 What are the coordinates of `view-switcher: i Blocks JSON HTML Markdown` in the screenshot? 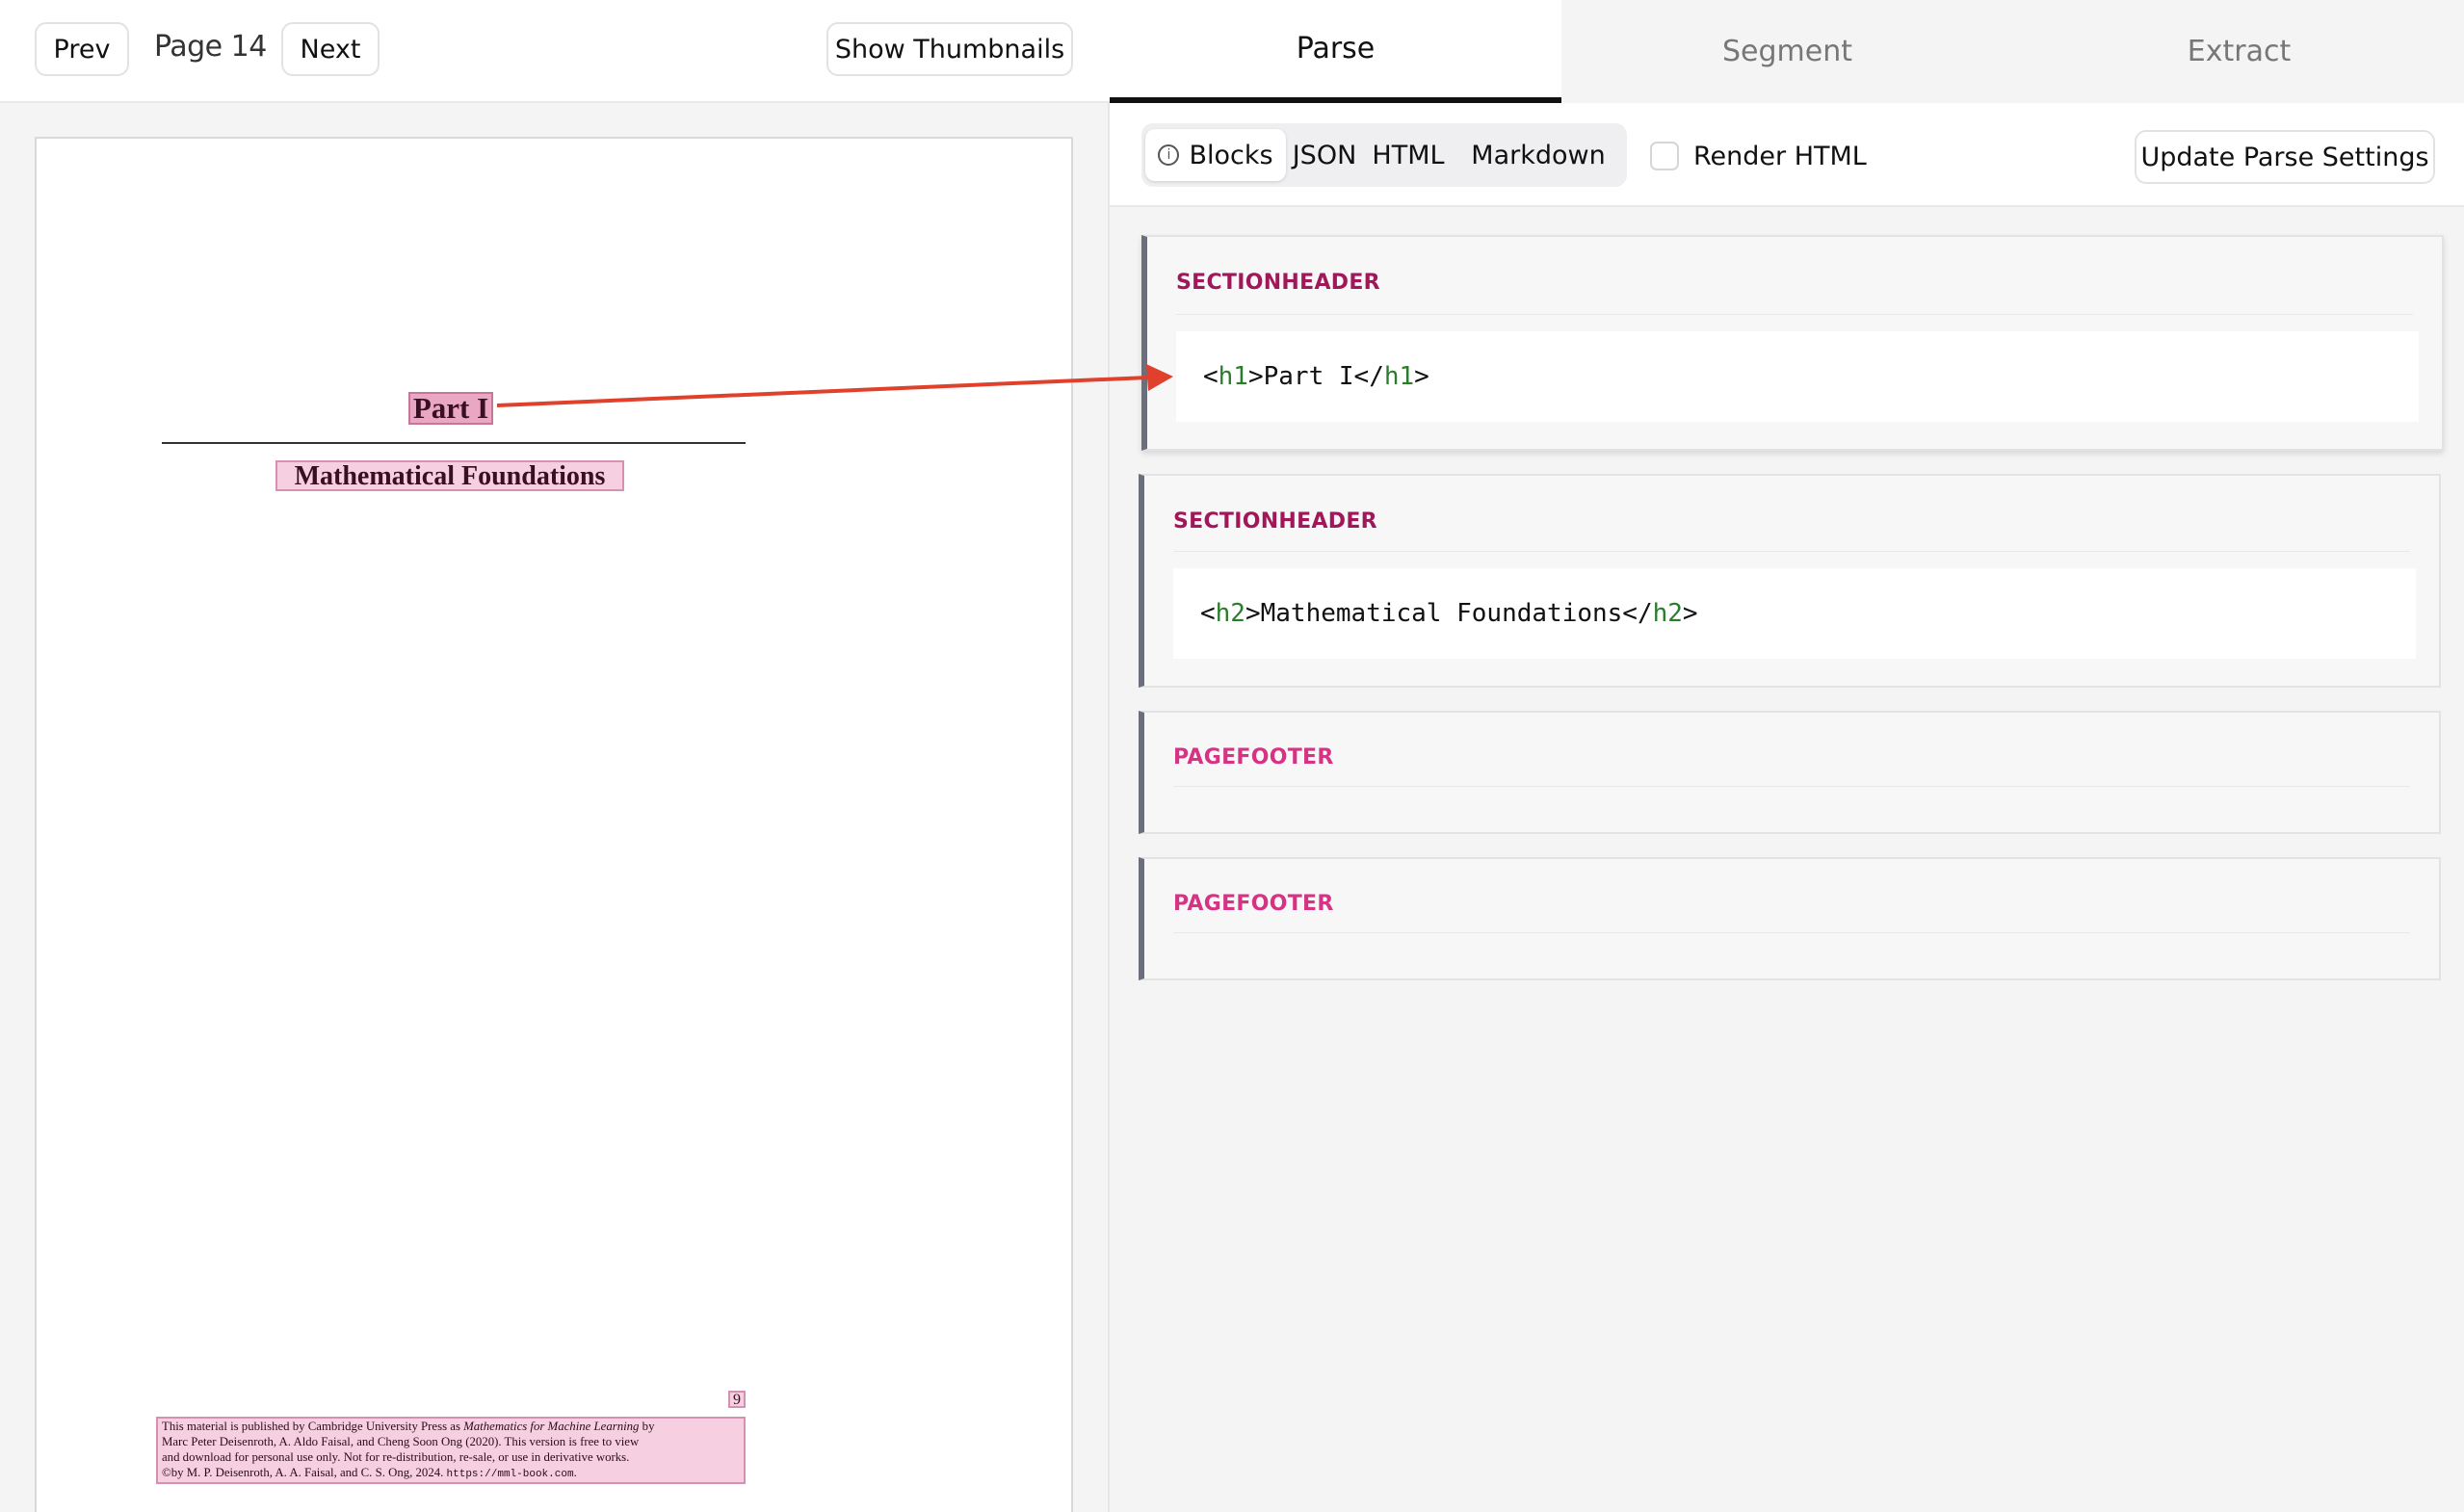 It's located at (1384, 155).